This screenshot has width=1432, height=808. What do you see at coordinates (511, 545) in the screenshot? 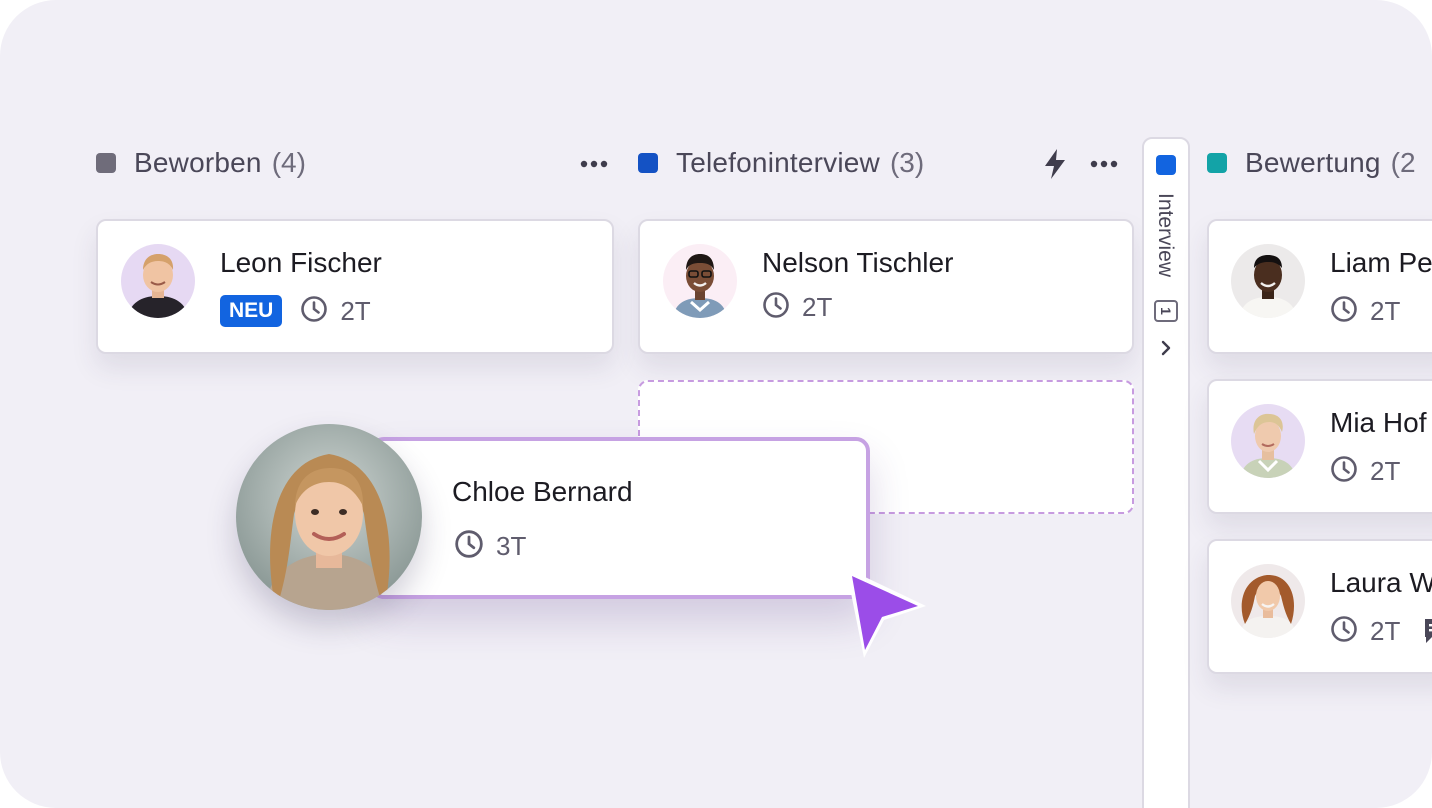
I see `days-in-stage: 3T` at bounding box center [511, 545].